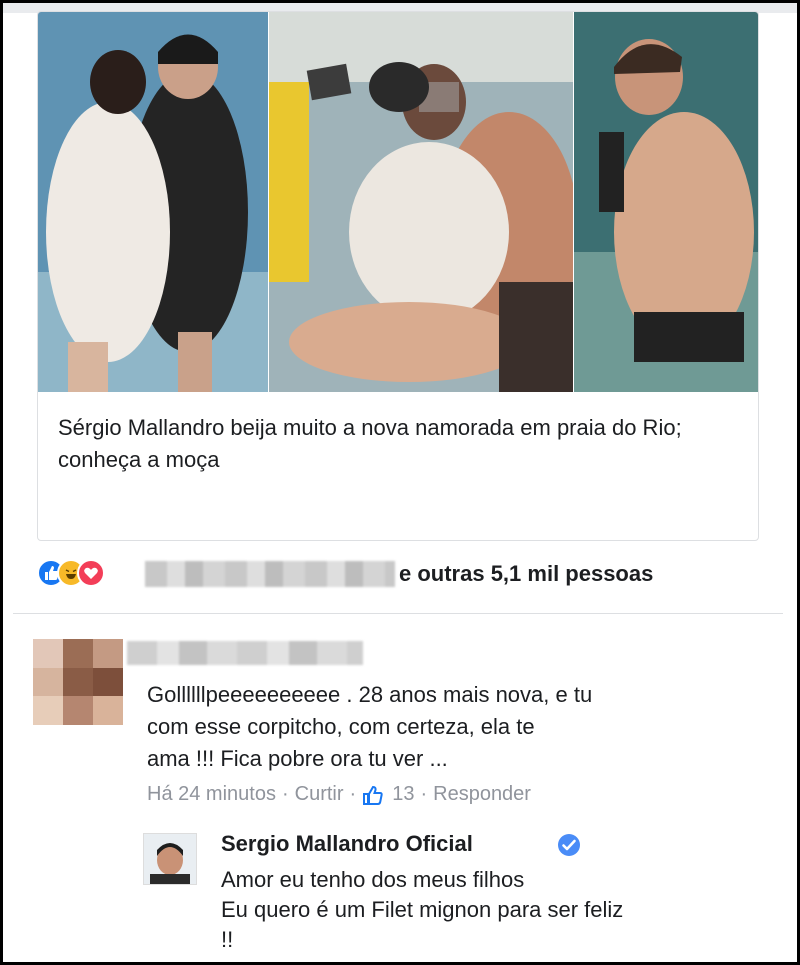 Image resolution: width=800 pixels, height=965 pixels. Describe the element at coordinates (347, 844) in the screenshot. I see `reply-author-name: Sergio Mallandro Oficial` at that location.